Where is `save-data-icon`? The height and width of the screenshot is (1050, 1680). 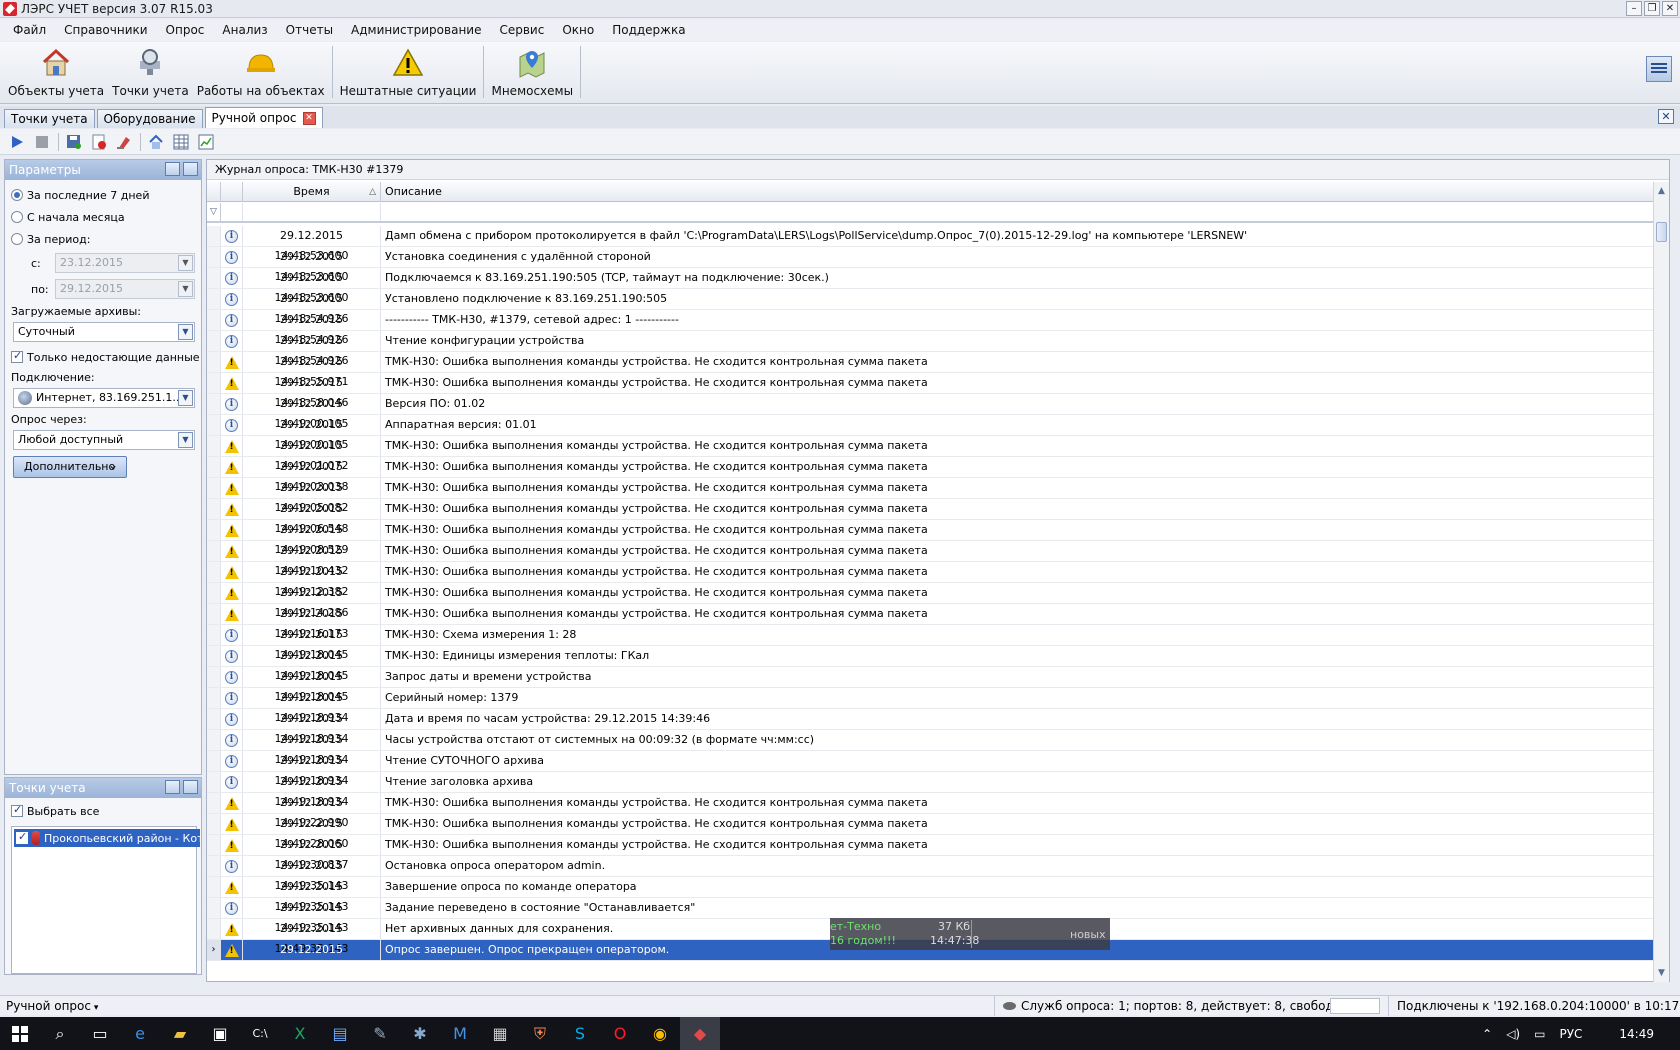 save-data-icon is located at coordinates (74, 142).